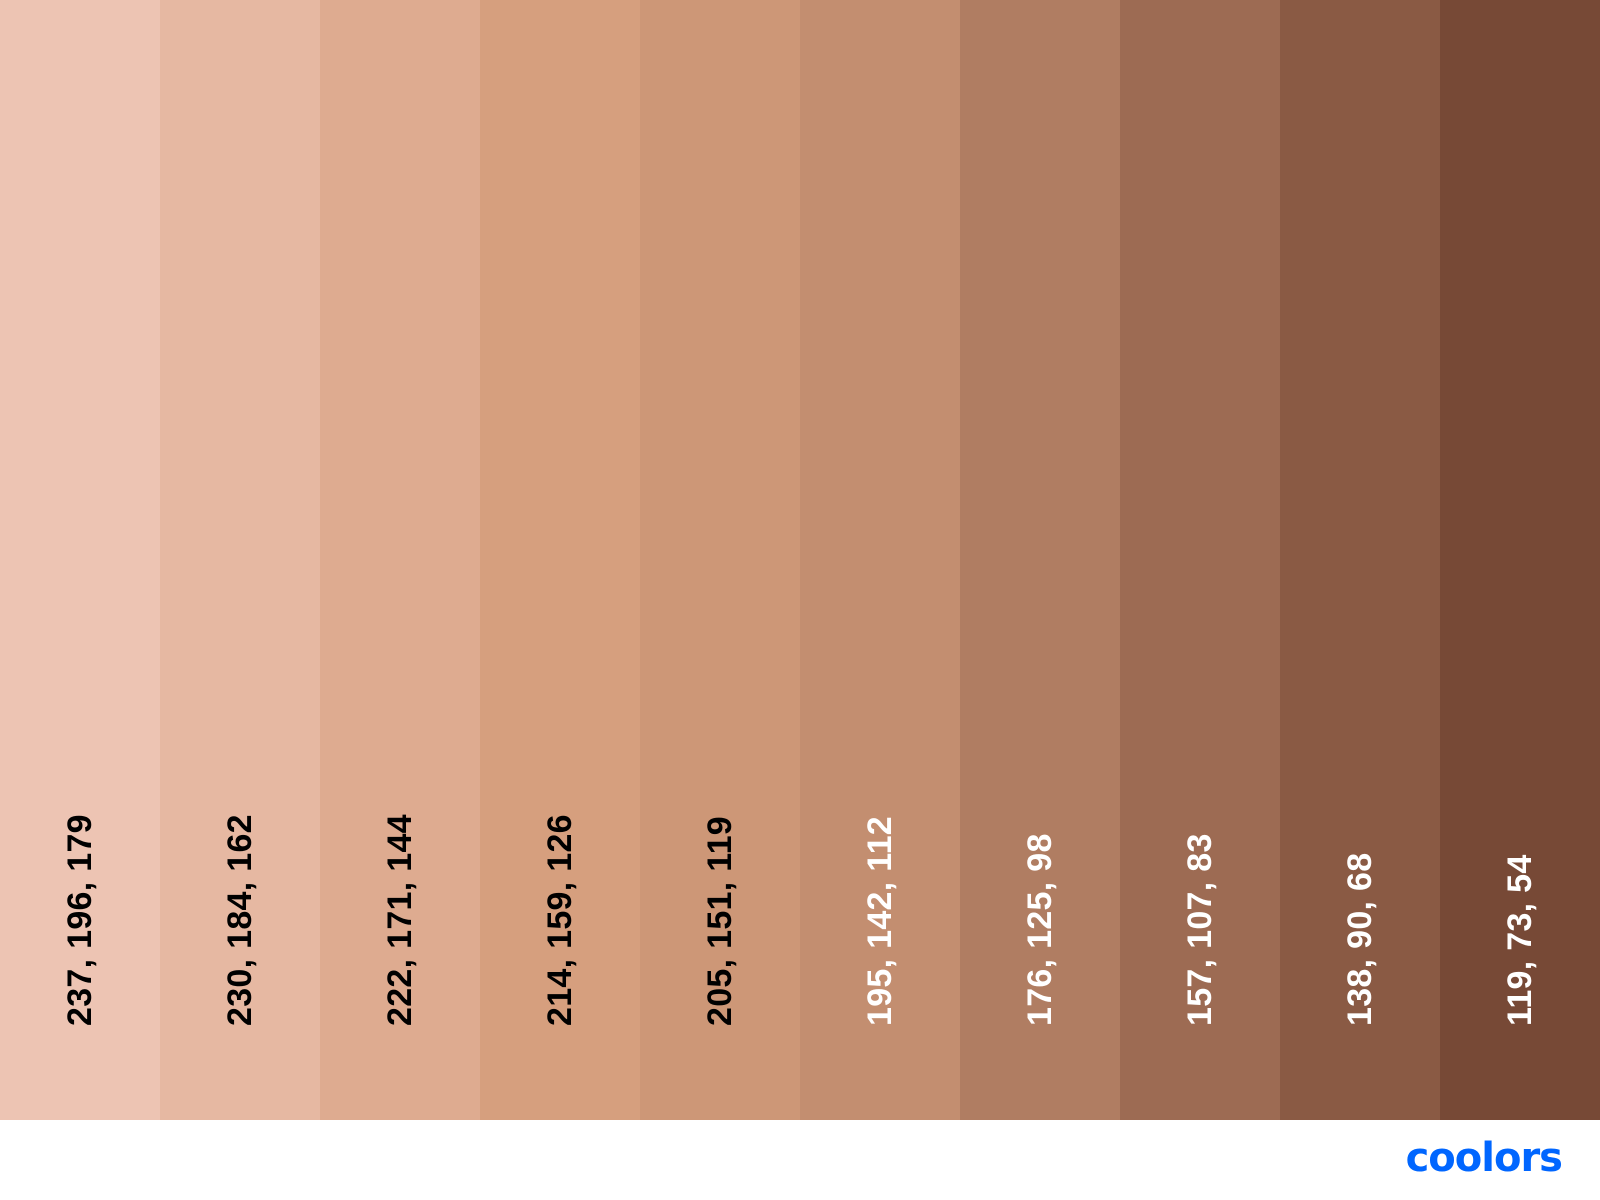 This screenshot has width=1600, height=1200. I want to click on swatch-rgb-label: 138, 90, 68, so click(1360, 939).